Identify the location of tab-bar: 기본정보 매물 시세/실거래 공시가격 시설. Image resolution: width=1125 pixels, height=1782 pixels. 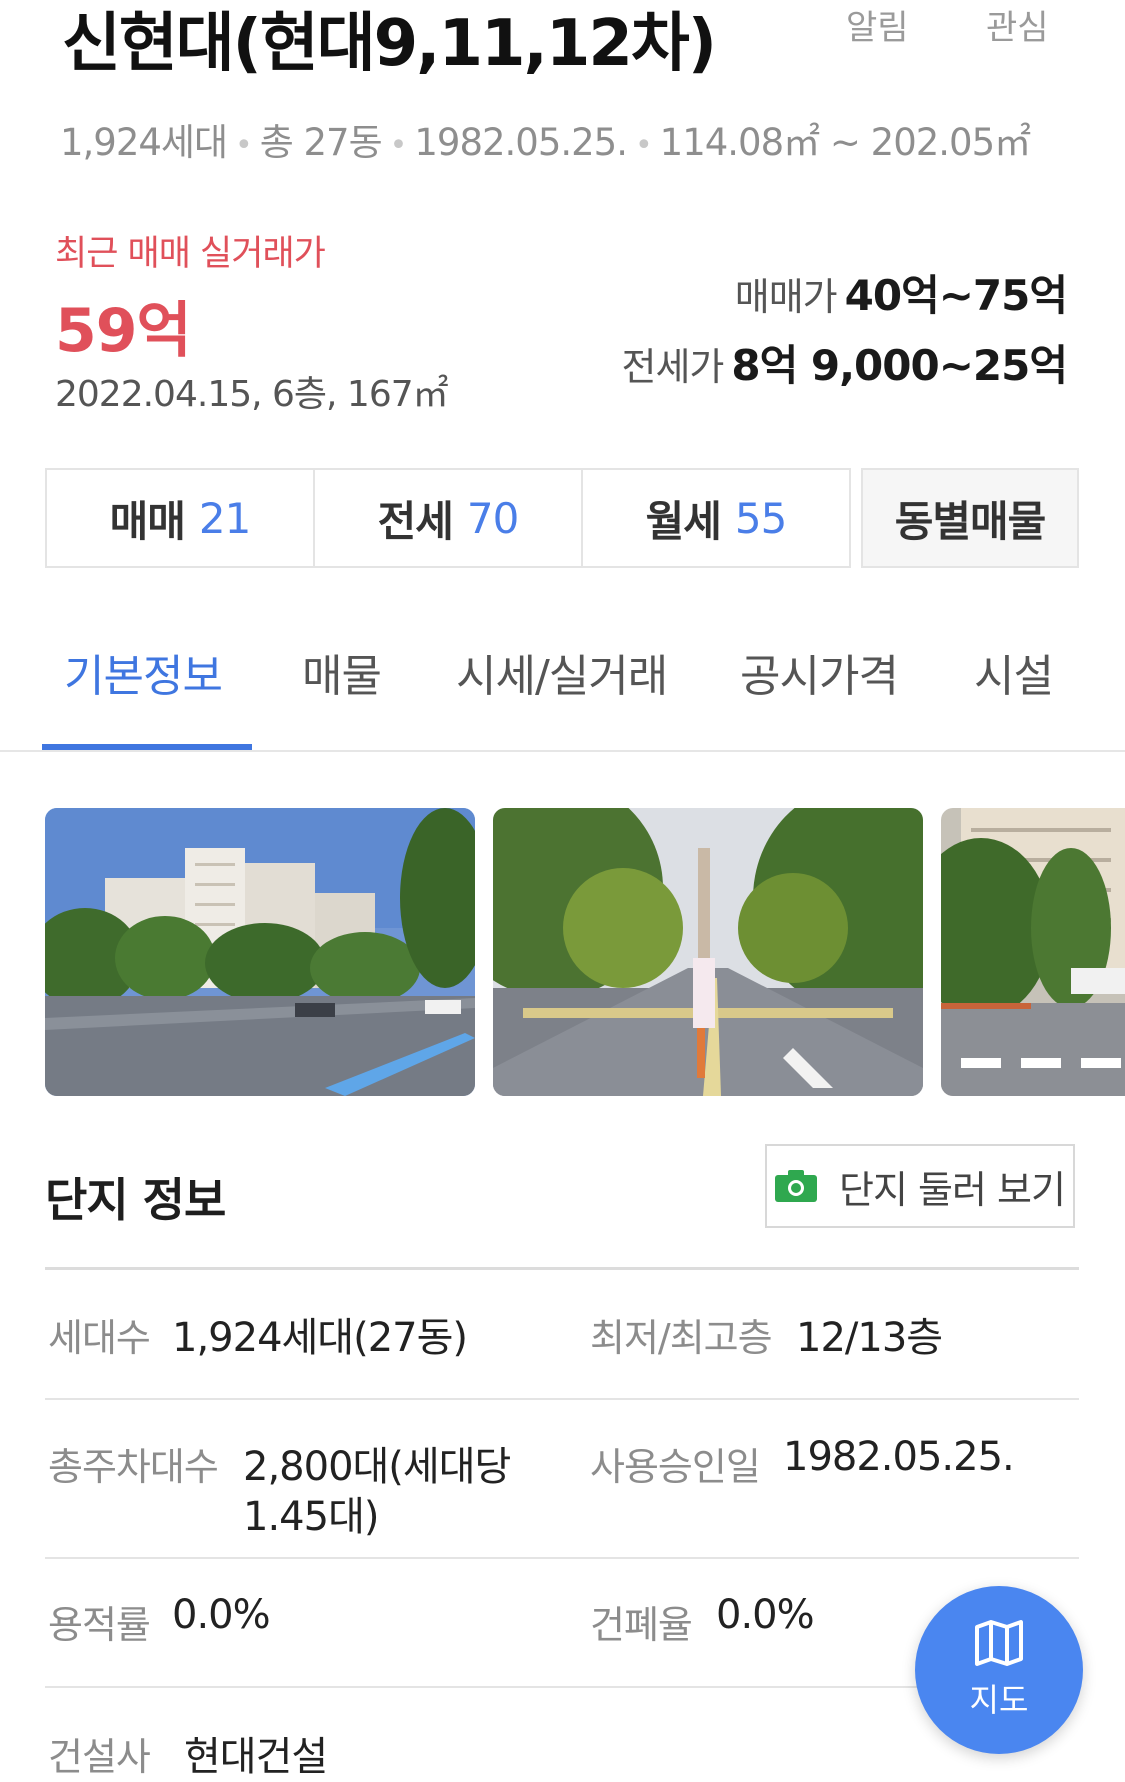
(562, 696).